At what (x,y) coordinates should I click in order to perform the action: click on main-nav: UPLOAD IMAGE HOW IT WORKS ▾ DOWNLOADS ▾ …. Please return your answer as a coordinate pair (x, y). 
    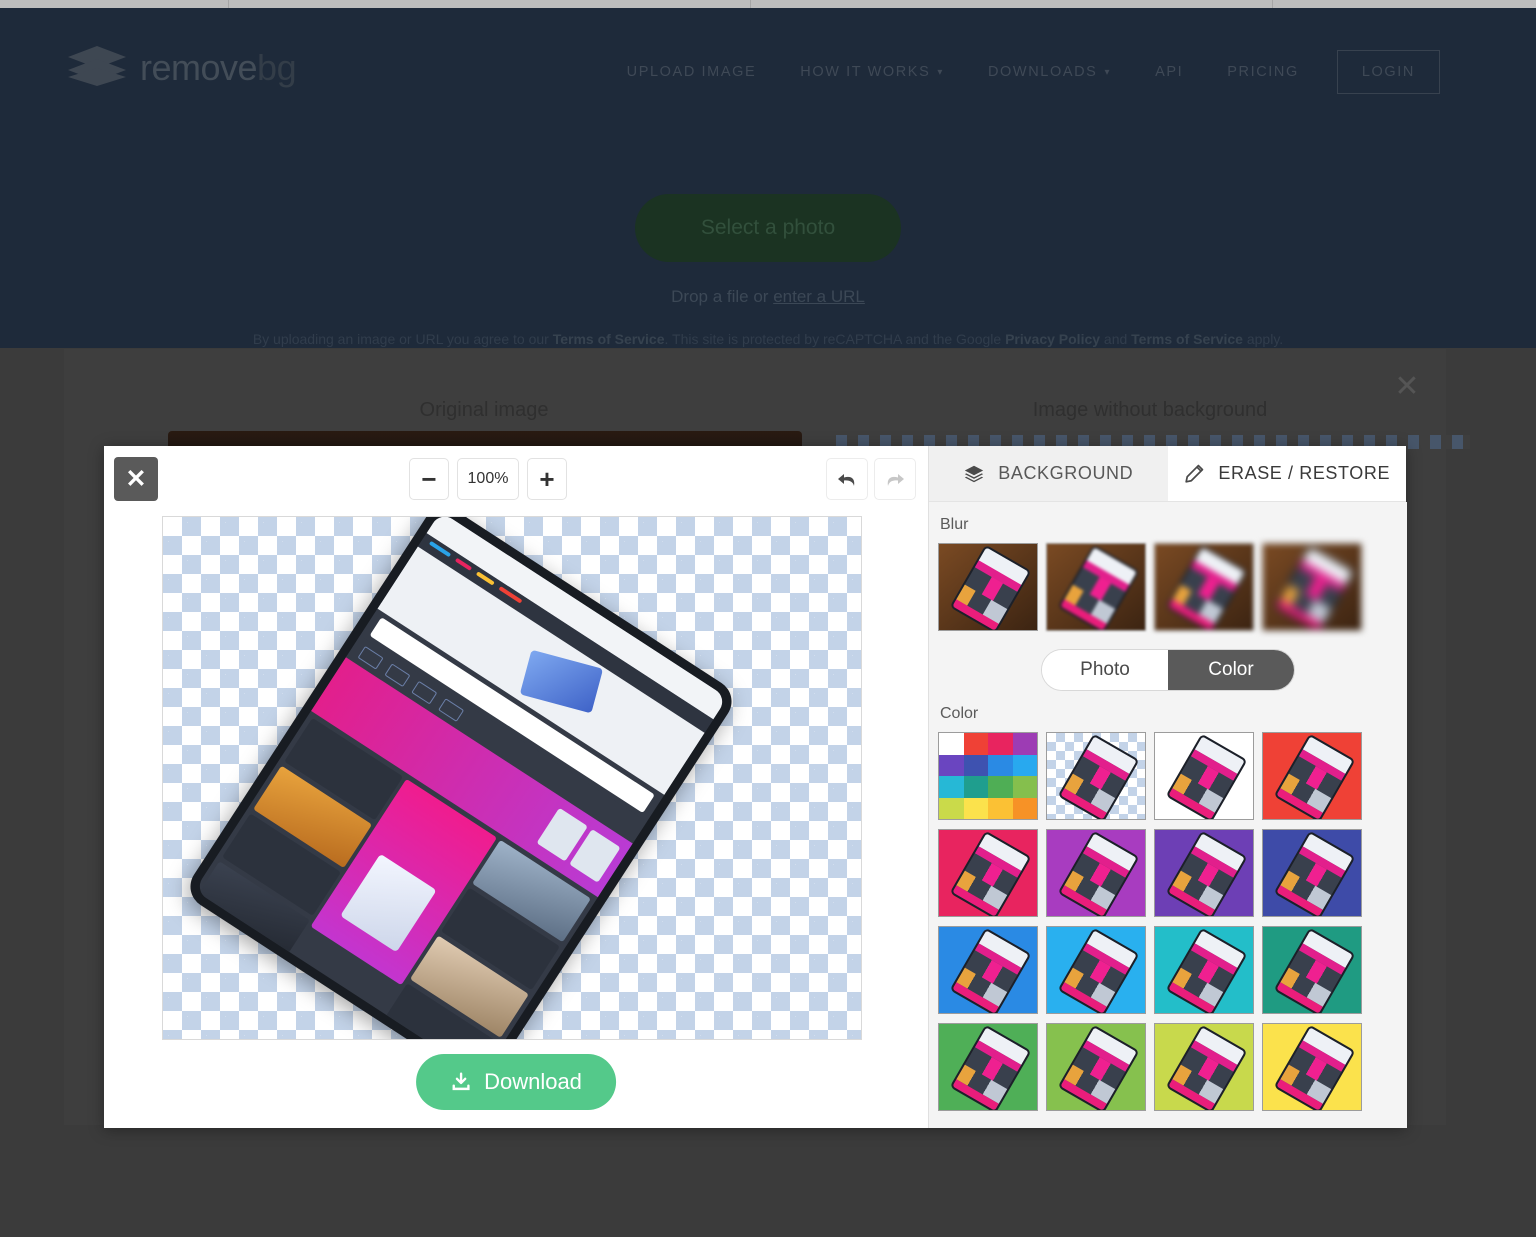
    Looking at the image, I should click on (1022, 72).